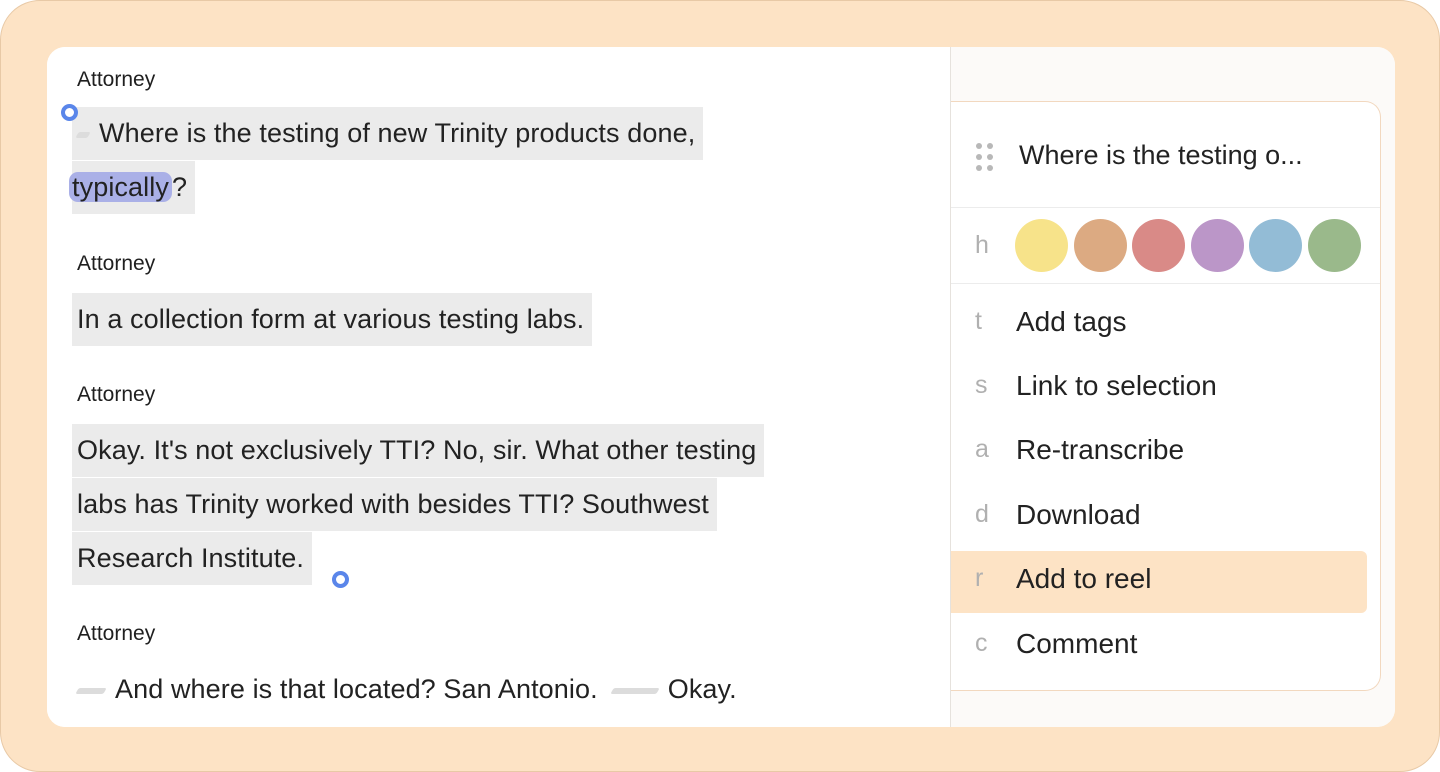  I want to click on shortcut-key: a, so click(982, 449).